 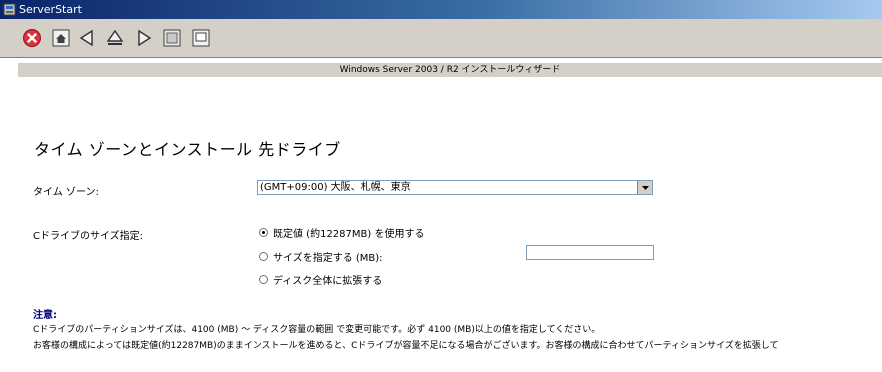 What do you see at coordinates (441, 9) in the screenshot?
I see `title-bar: ServerStart` at bounding box center [441, 9].